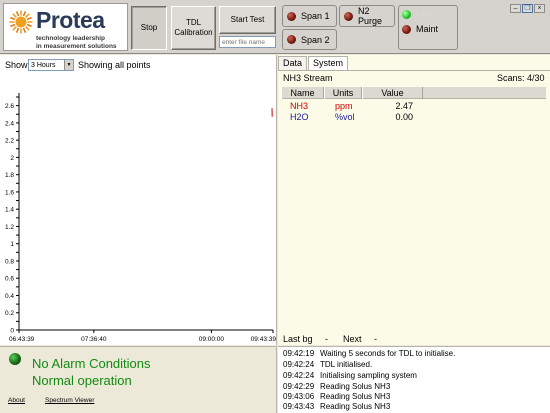 The height and width of the screenshot is (413, 550). Describe the element at coordinates (326, 339) in the screenshot. I see `last-bg-value: -` at that location.